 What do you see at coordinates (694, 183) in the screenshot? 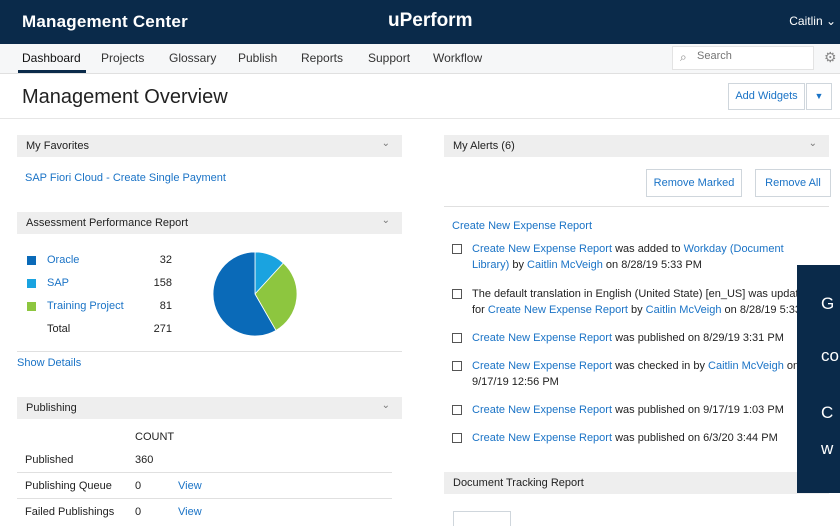
I see `remove-marked-button: Remove Marked` at bounding box center [694, 183].